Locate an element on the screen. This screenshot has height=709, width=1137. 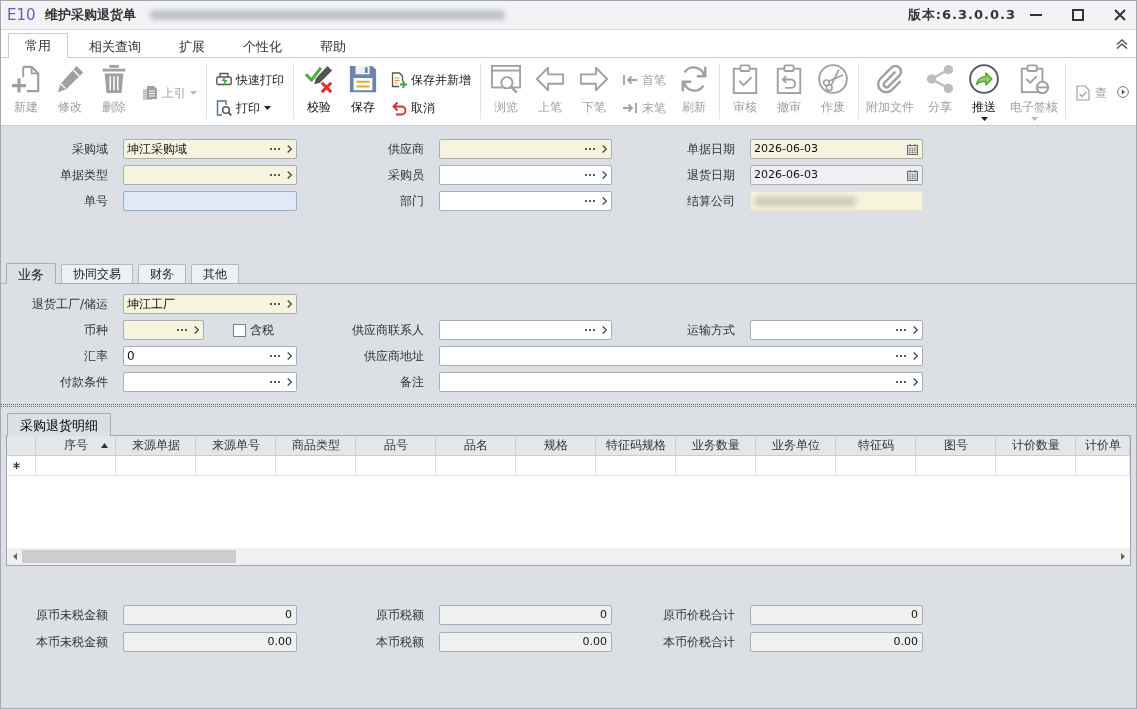
column-header: 特征码 is located at coordinates (876, 446).